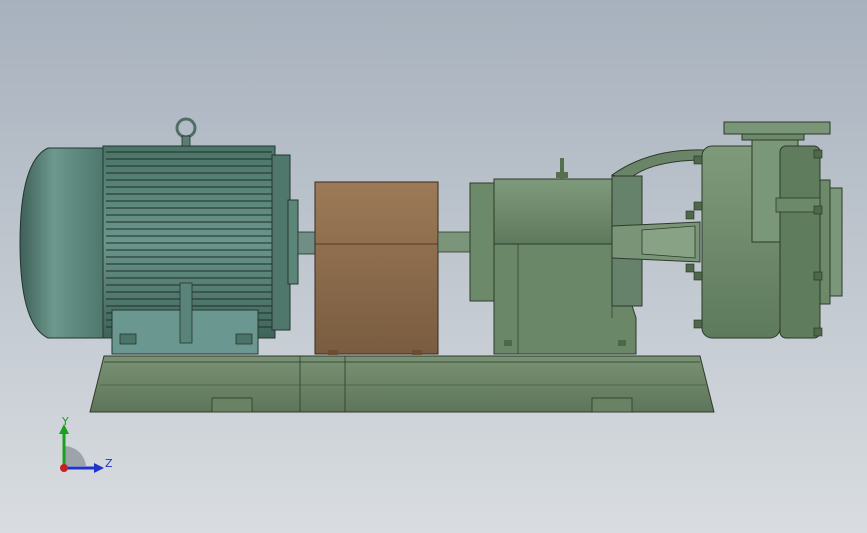  Describe the element at coordinates (65, 421) in the screenshot. I see `y-axis-label: Y` at that location.